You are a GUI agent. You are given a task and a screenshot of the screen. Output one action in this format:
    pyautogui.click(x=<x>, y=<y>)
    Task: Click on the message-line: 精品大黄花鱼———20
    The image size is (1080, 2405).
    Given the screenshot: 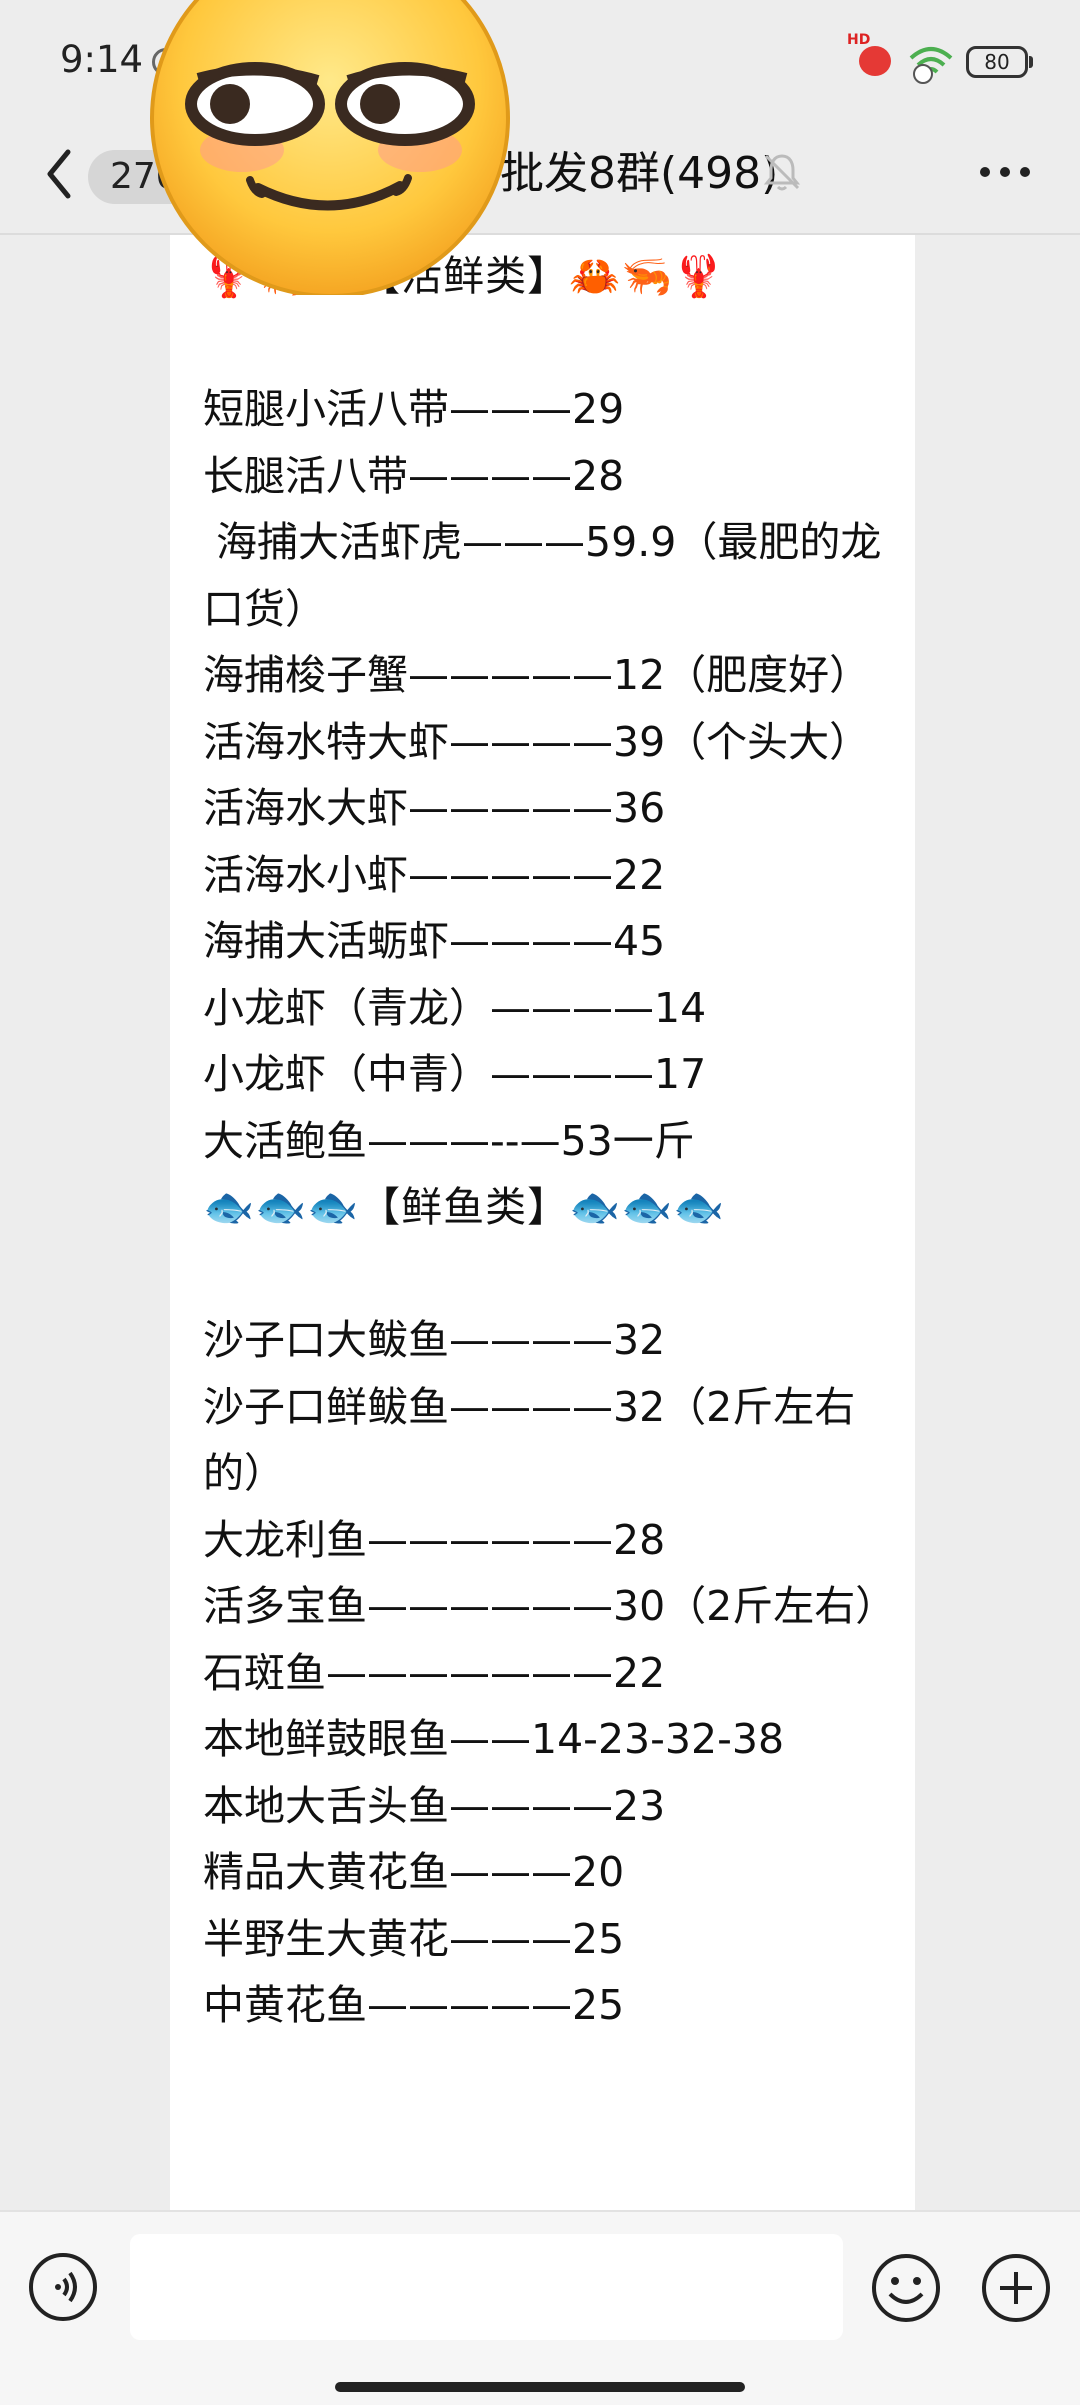 What is the action you would take?
    pyautogui.click(x=414, y=1872)
    